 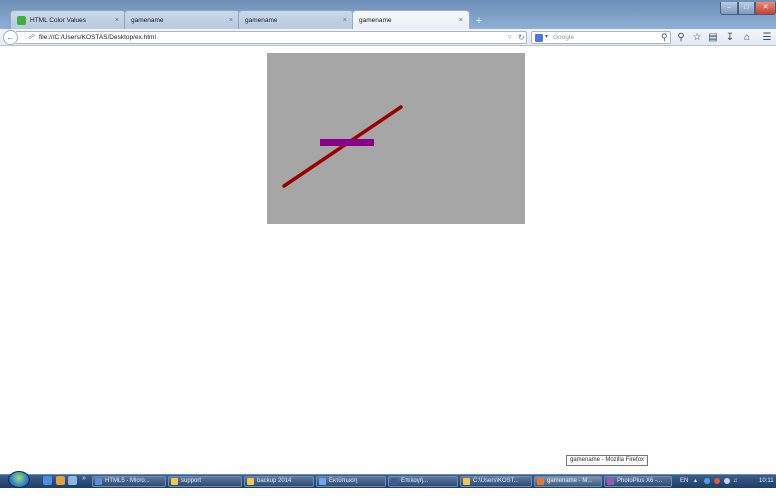 What do you see at coordinates (97, 37) in the screenshot?
I see `url-text: file:///C:/Users/KOSTAS/Desktop/ex.html` at bounding box center [97, 37].